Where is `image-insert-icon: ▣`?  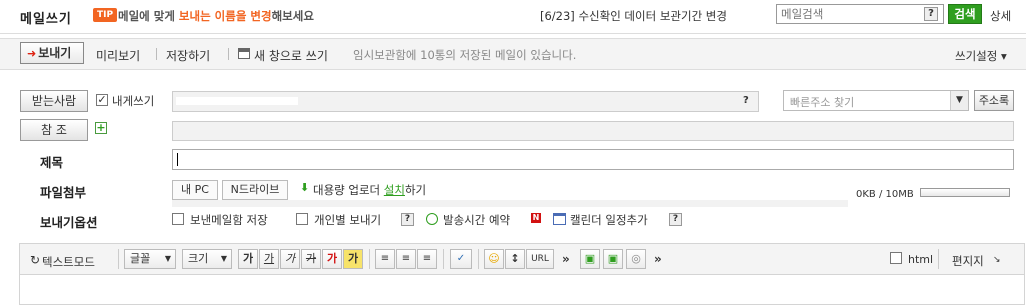
image-insert-icon: ▣ is located at coordinates (590, 259).